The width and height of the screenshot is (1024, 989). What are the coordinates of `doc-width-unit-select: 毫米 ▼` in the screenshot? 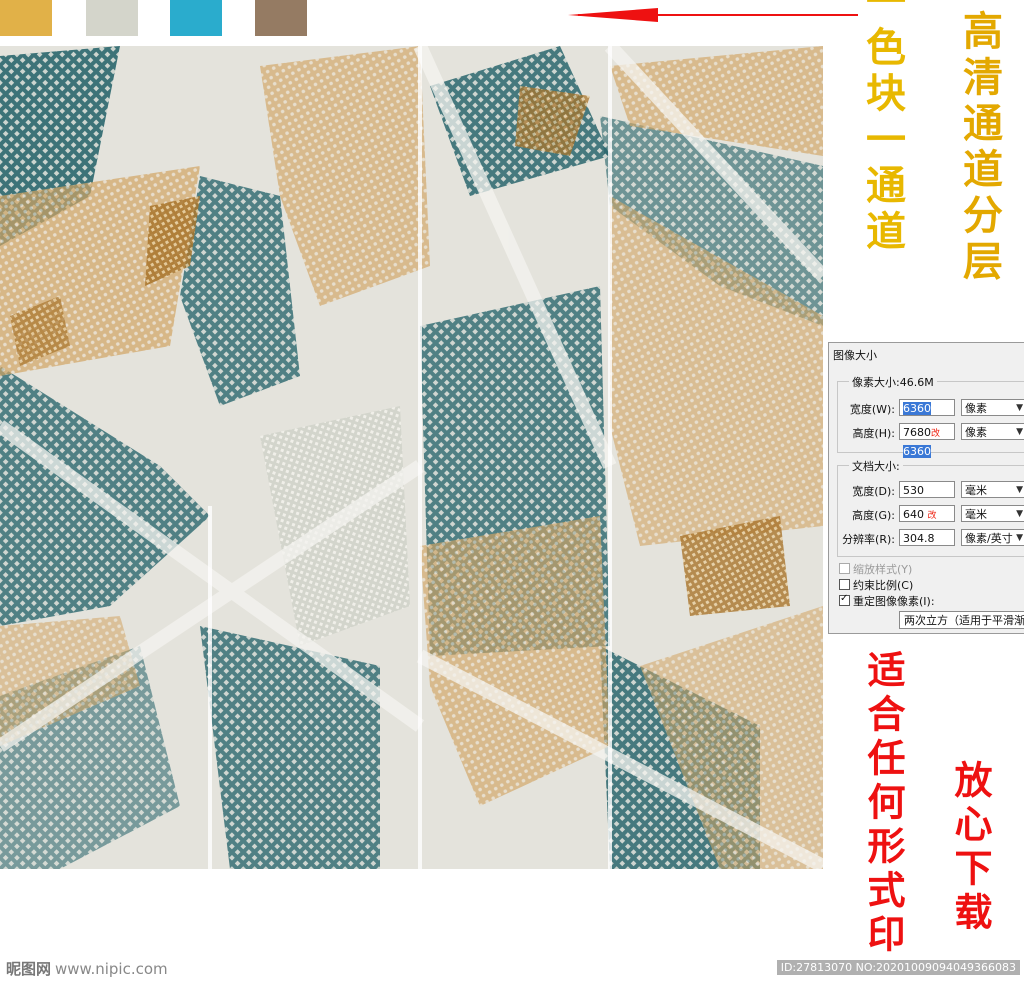 It's located at (992, 489).